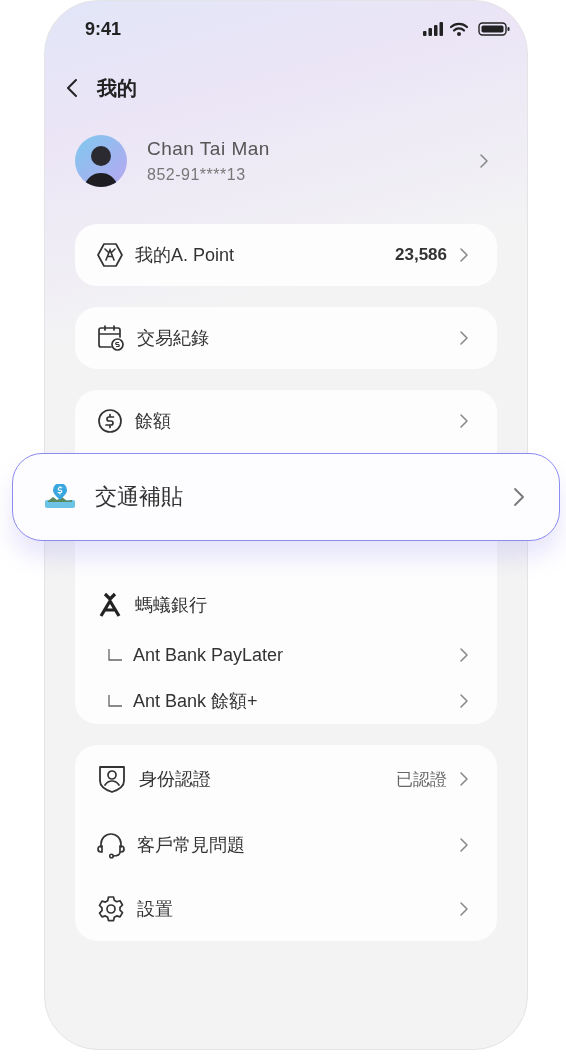  I want to click on settings-icon, so click(111, 909).